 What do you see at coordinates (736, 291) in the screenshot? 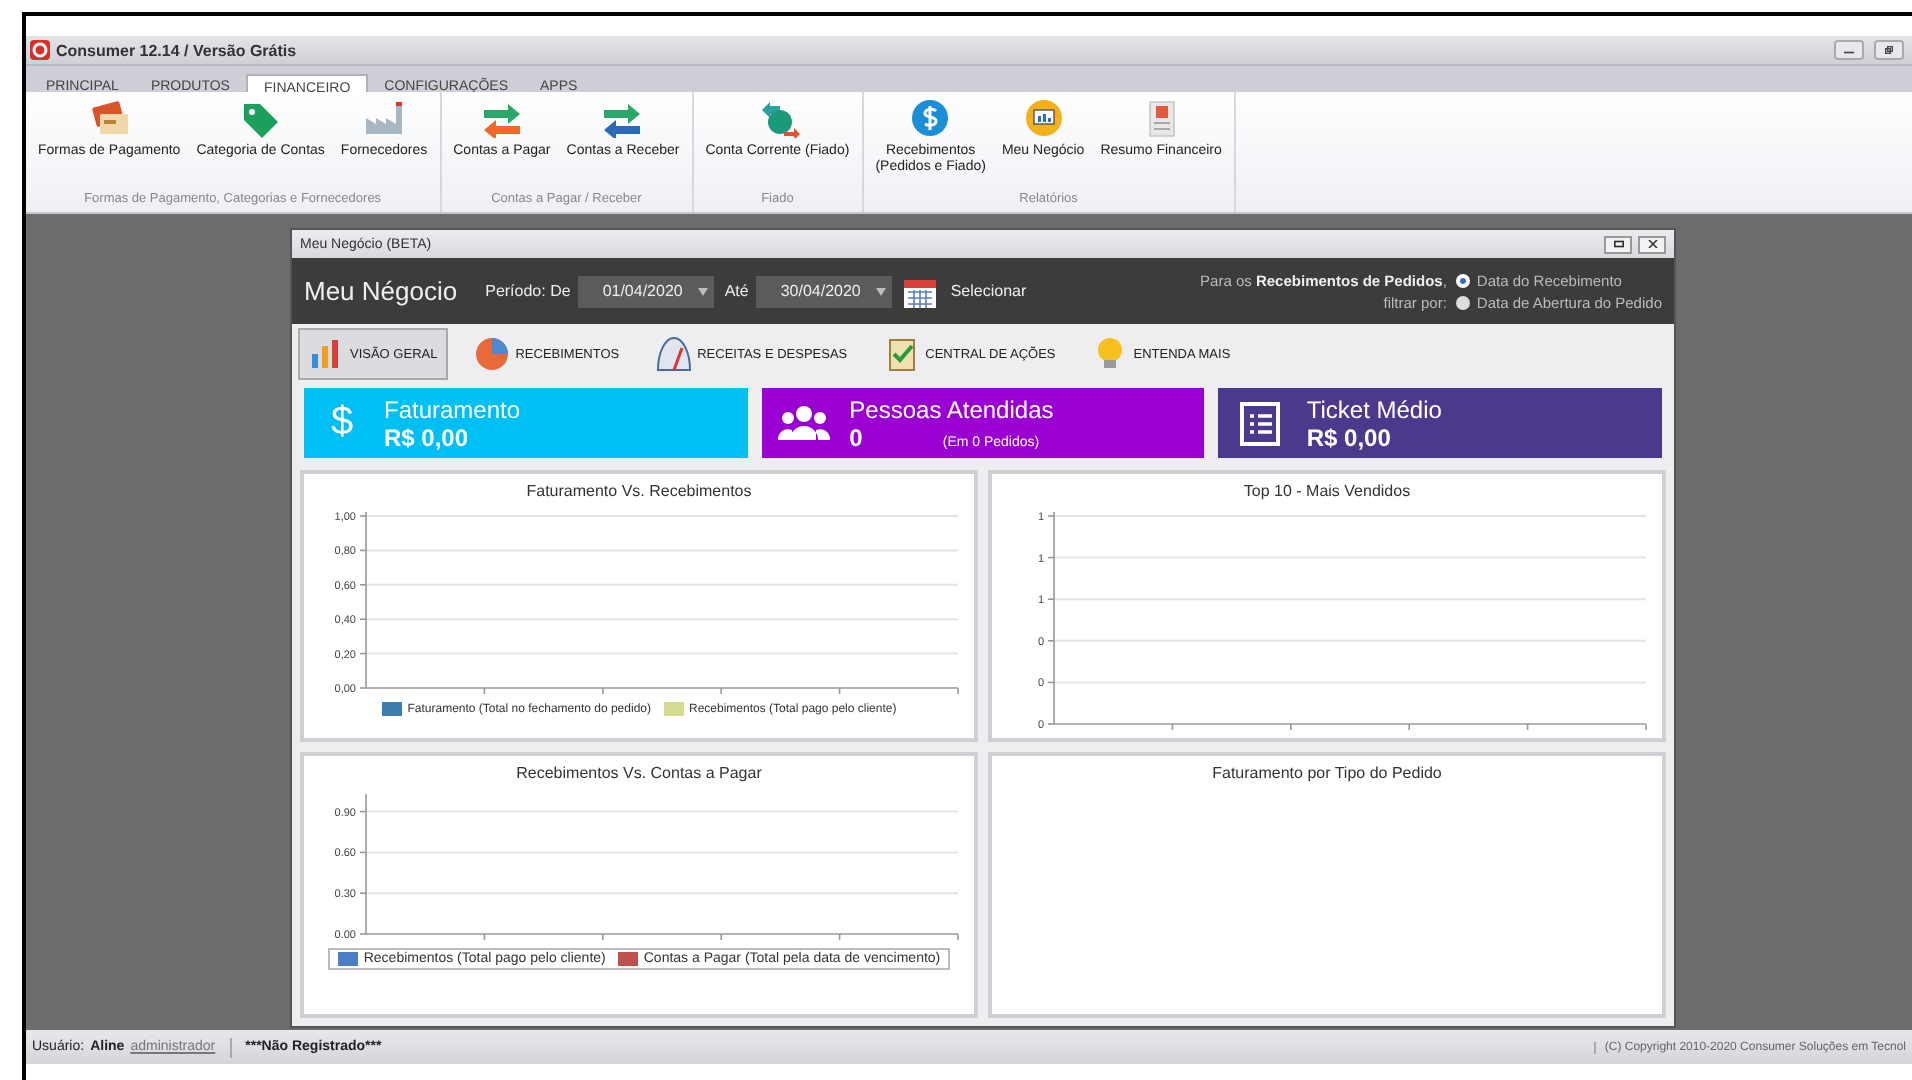
I see `until-label: Até` at bounding box center [736, 291].